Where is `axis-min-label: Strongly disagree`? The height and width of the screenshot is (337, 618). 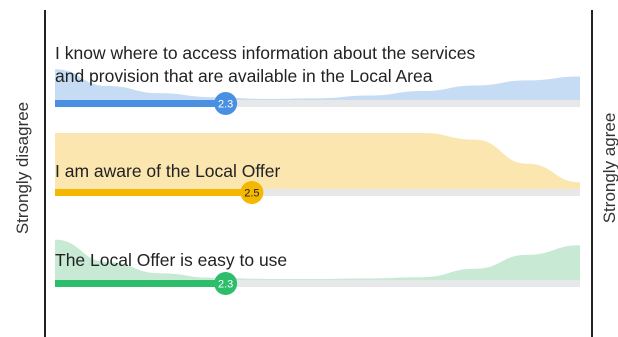
axis-min-label: Strongly disagree is located at coordinates (22, 168).